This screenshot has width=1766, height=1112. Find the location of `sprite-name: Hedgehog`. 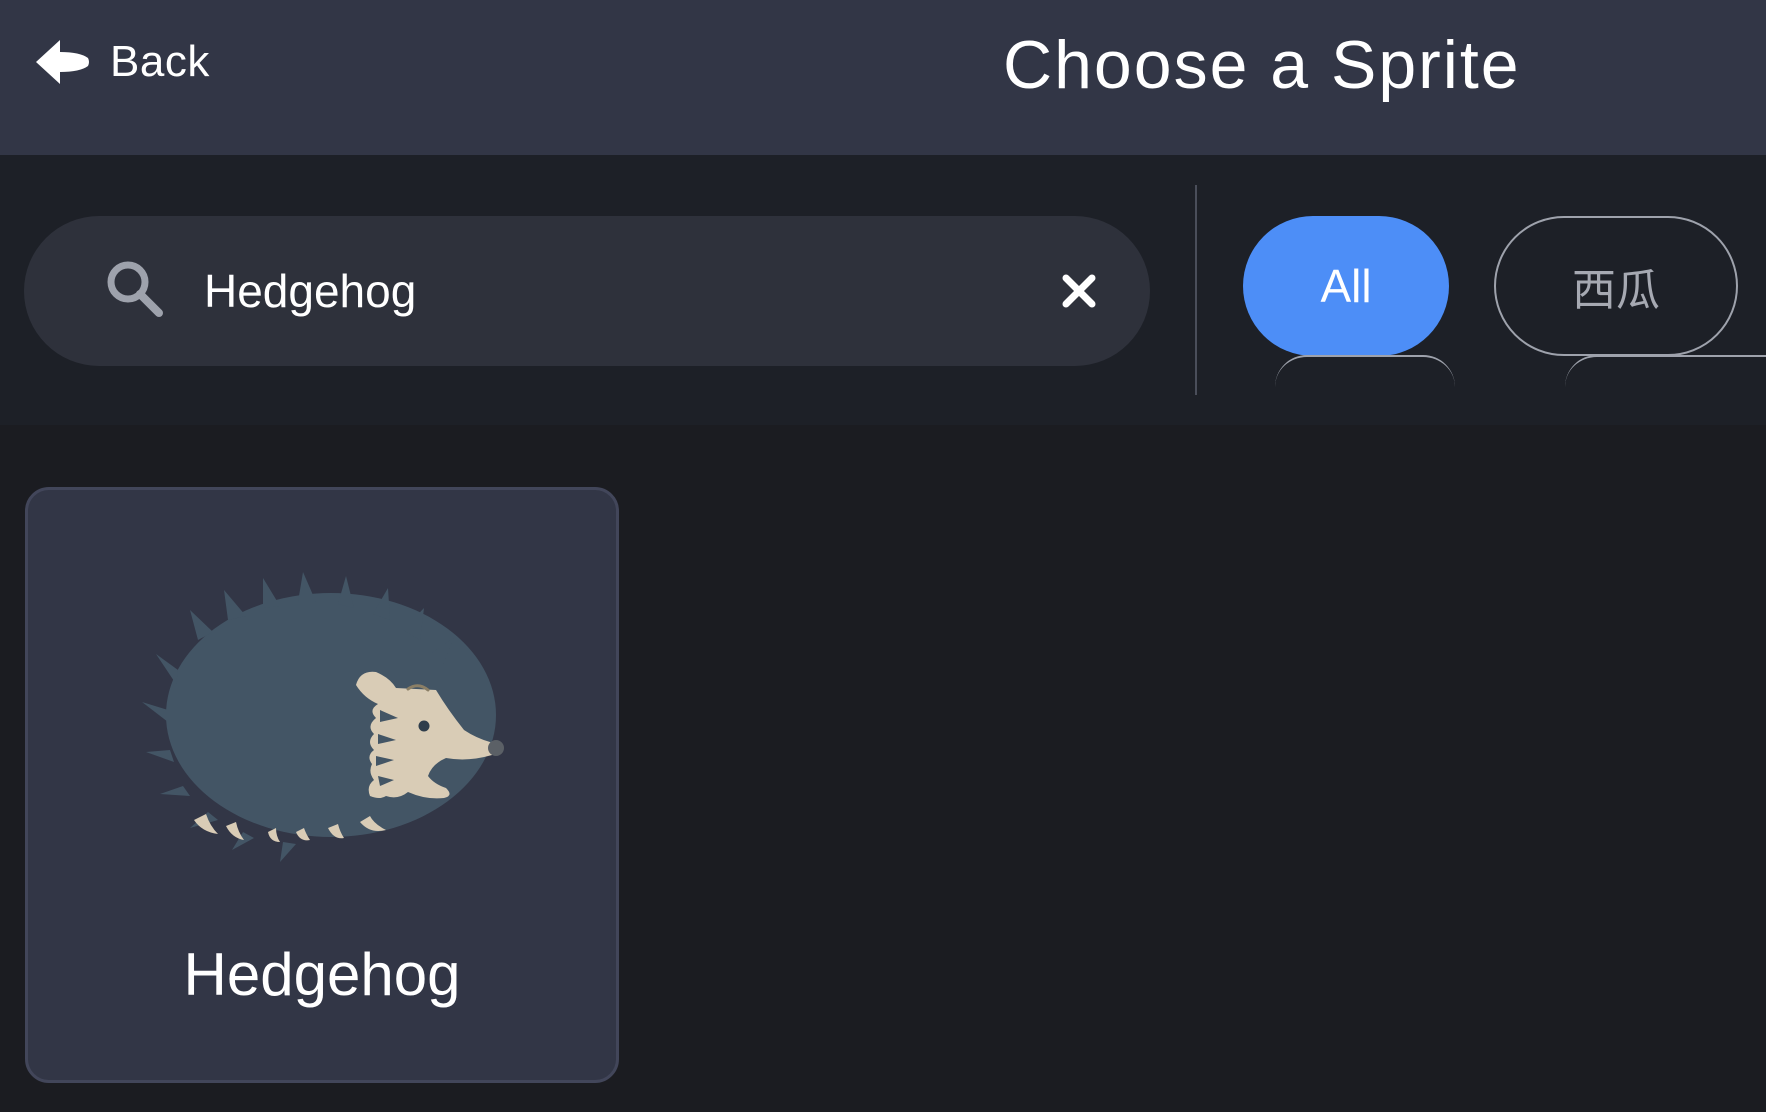

sprite-name: Hedgehog is located at coordinates (322, 974).